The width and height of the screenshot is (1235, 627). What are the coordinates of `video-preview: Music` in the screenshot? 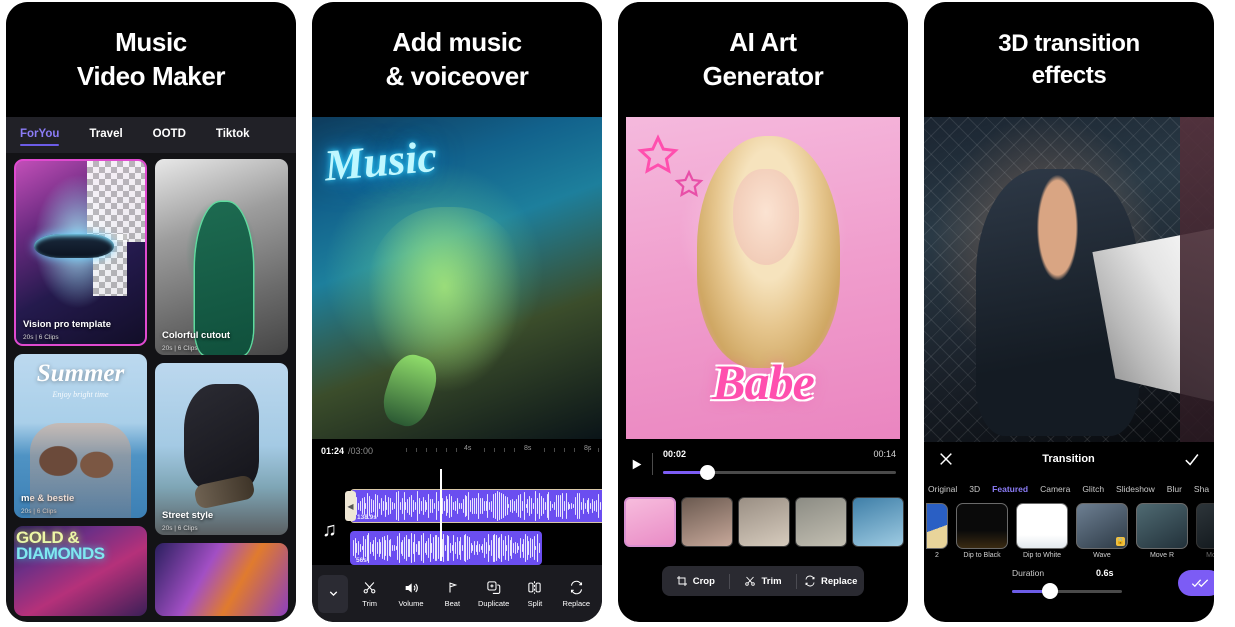 It's located at (457, 278).